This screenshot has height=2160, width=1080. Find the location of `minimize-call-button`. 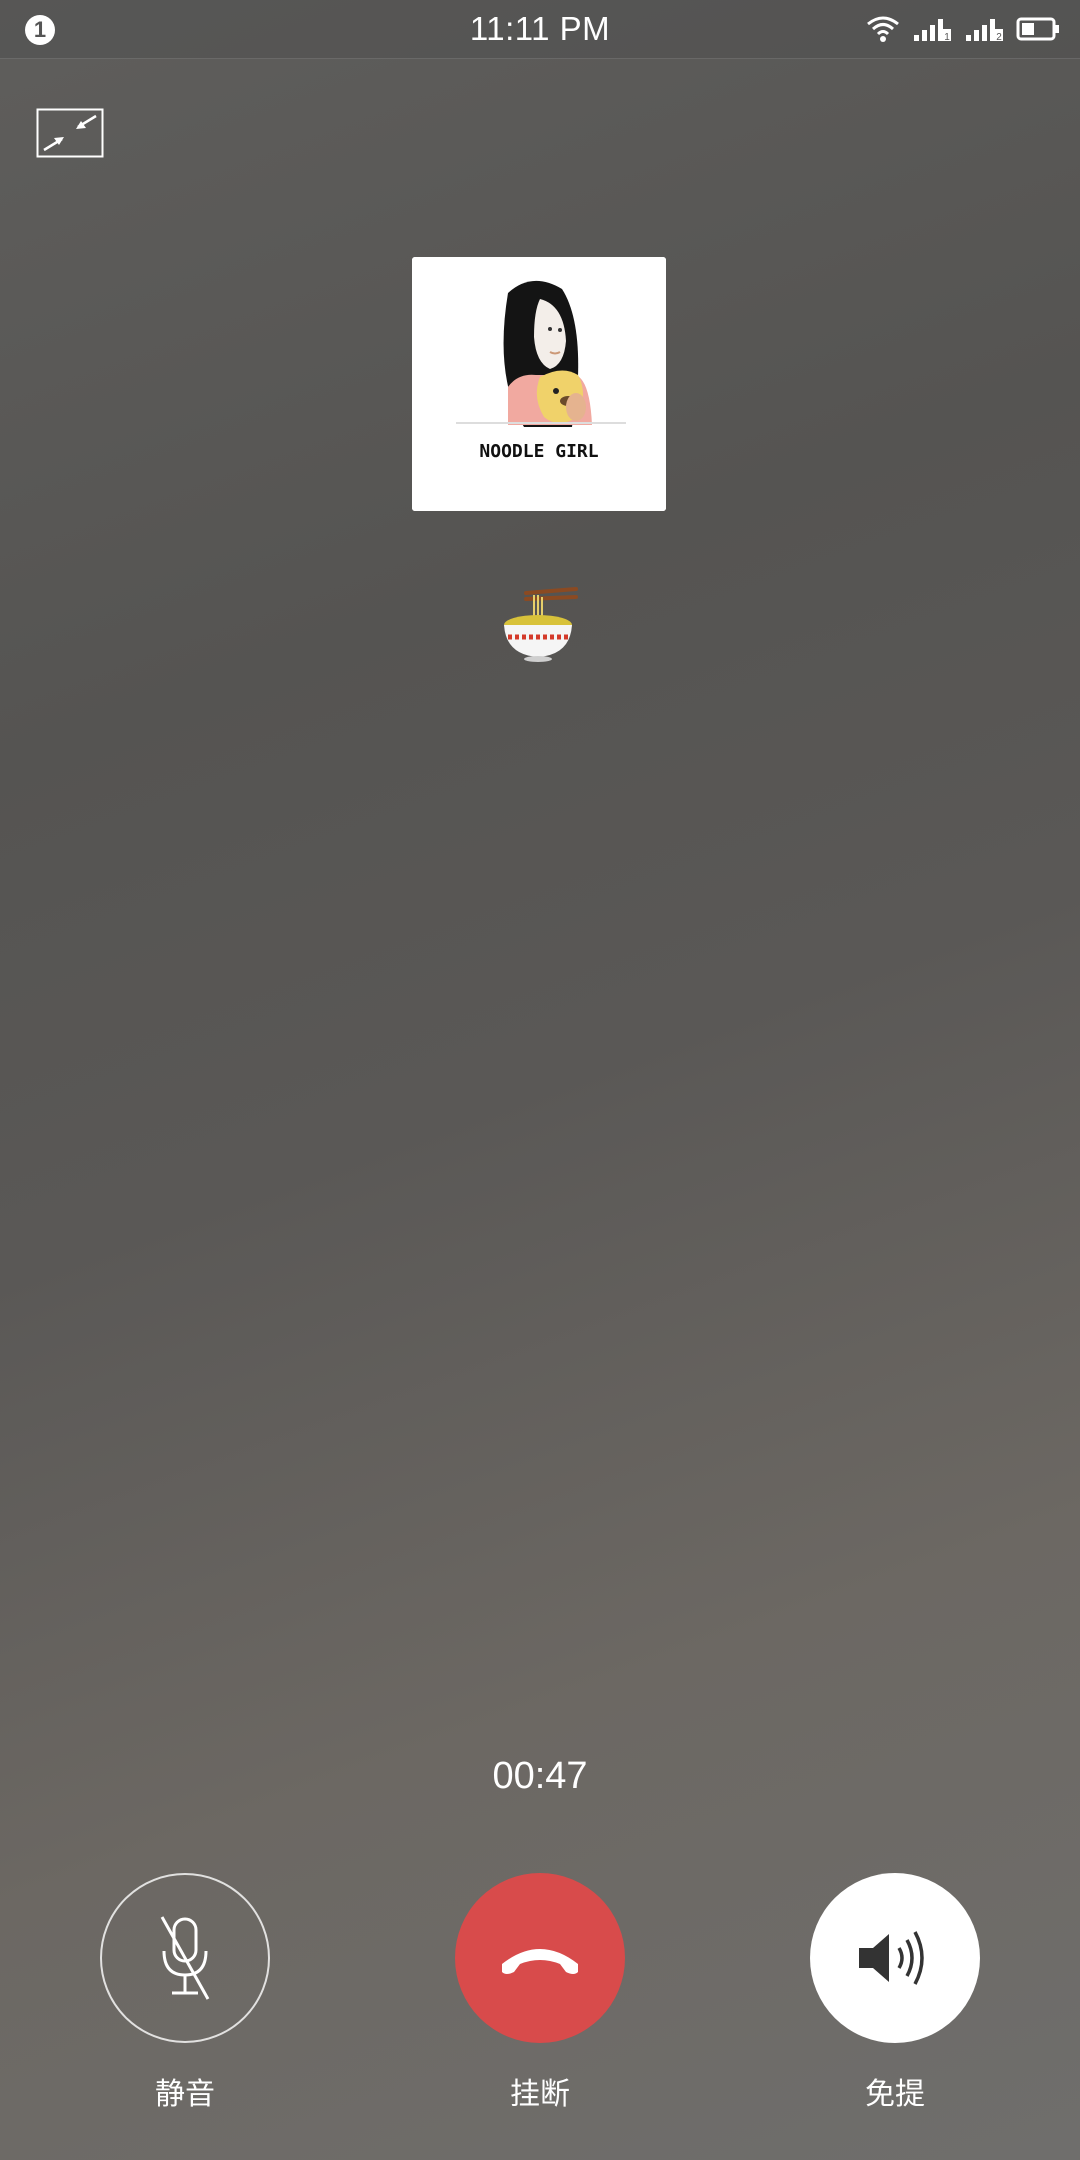

minimize-call-button is located at coordinates (70, 133).